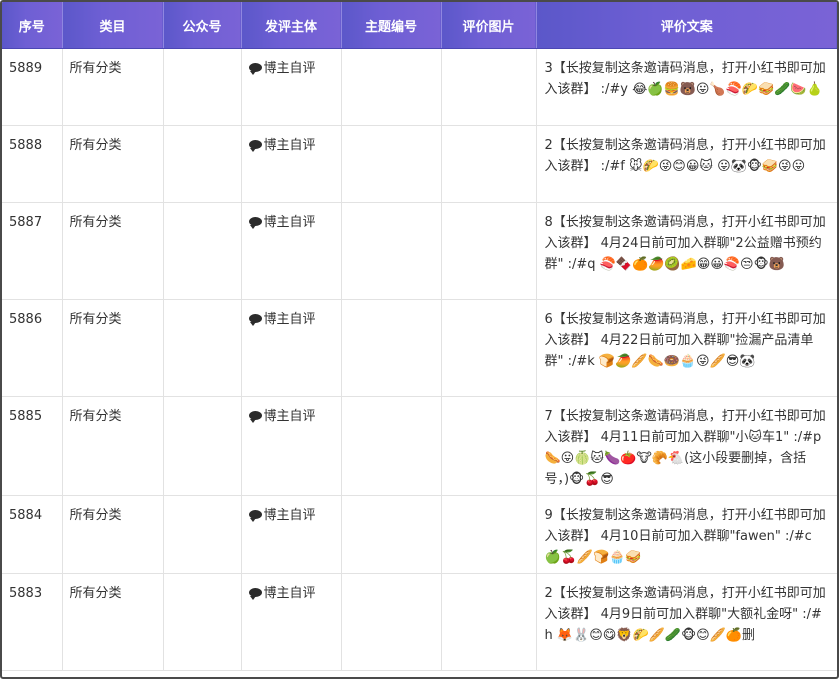 The width and height of the screenshot is (839, 679). Describe the element at coordinates (391, 25) in the screenshot. I see `header-topic: 主题编号` at that location.